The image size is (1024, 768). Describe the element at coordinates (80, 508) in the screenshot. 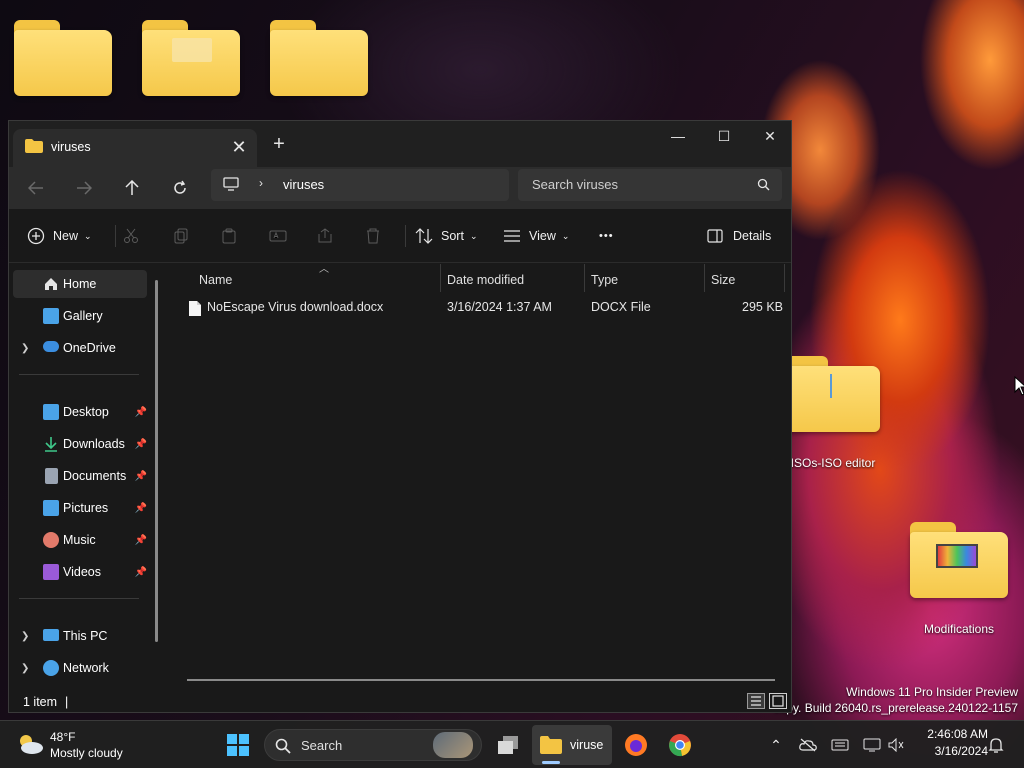

I see `sidebar-item-pictures: Pictures 📌` at that location.